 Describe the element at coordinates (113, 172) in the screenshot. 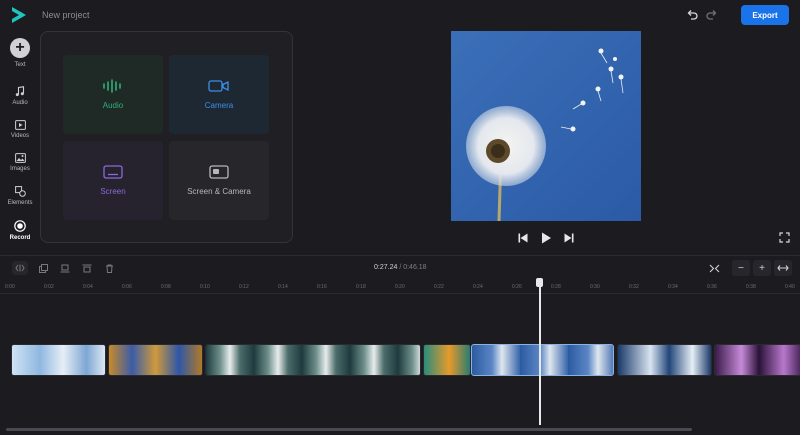

I see `screen-icon` at that location.